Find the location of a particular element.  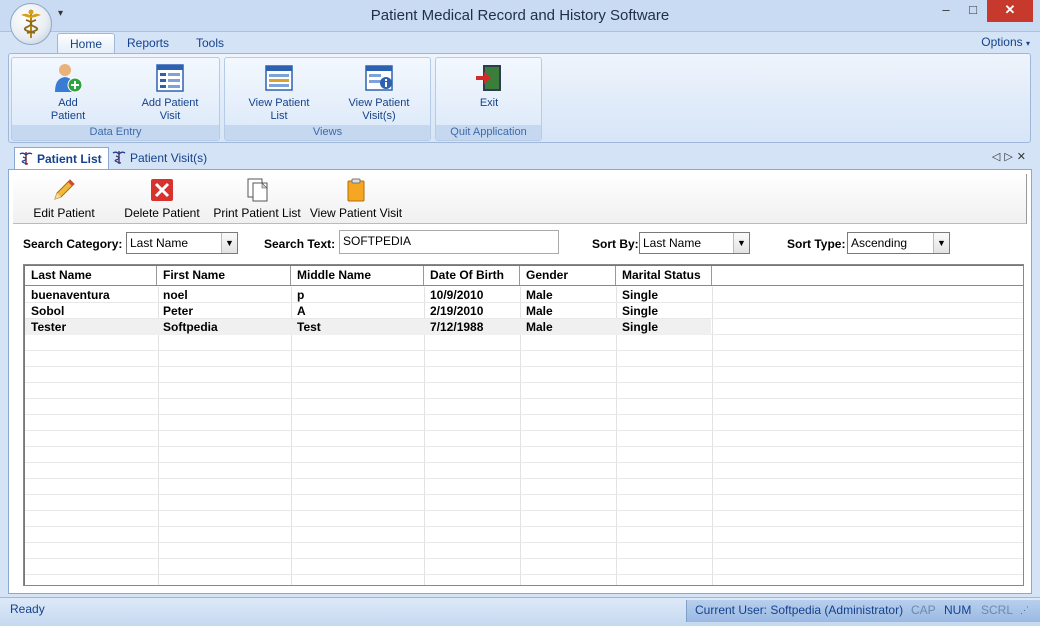

cell-last-name: Sobol is located at coordinates (48, 311).